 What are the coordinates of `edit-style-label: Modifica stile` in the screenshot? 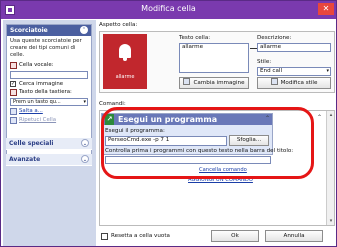 It's located at (299, 83).